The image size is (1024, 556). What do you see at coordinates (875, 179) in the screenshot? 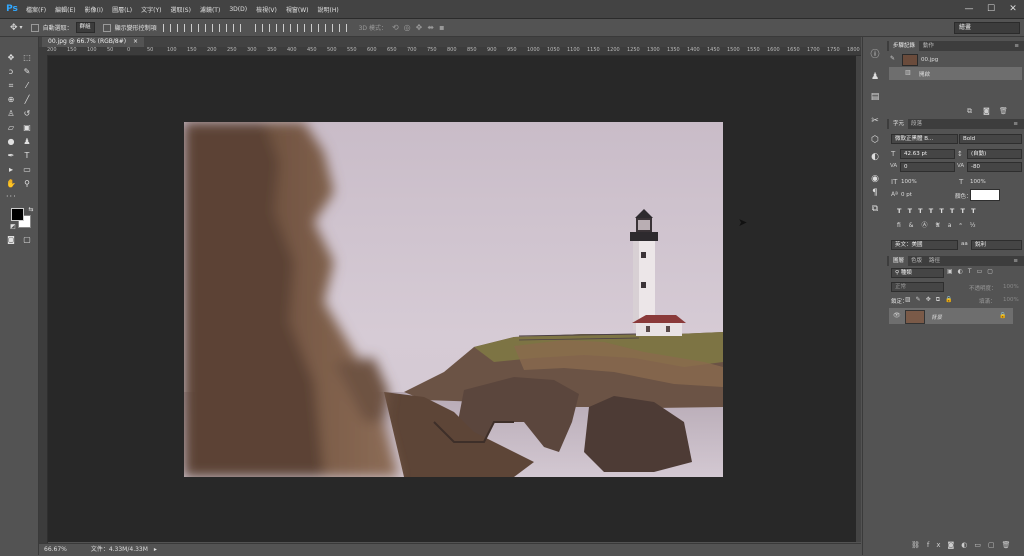
I see `navigator-icon: ◉` at bounding box center [875, 179].